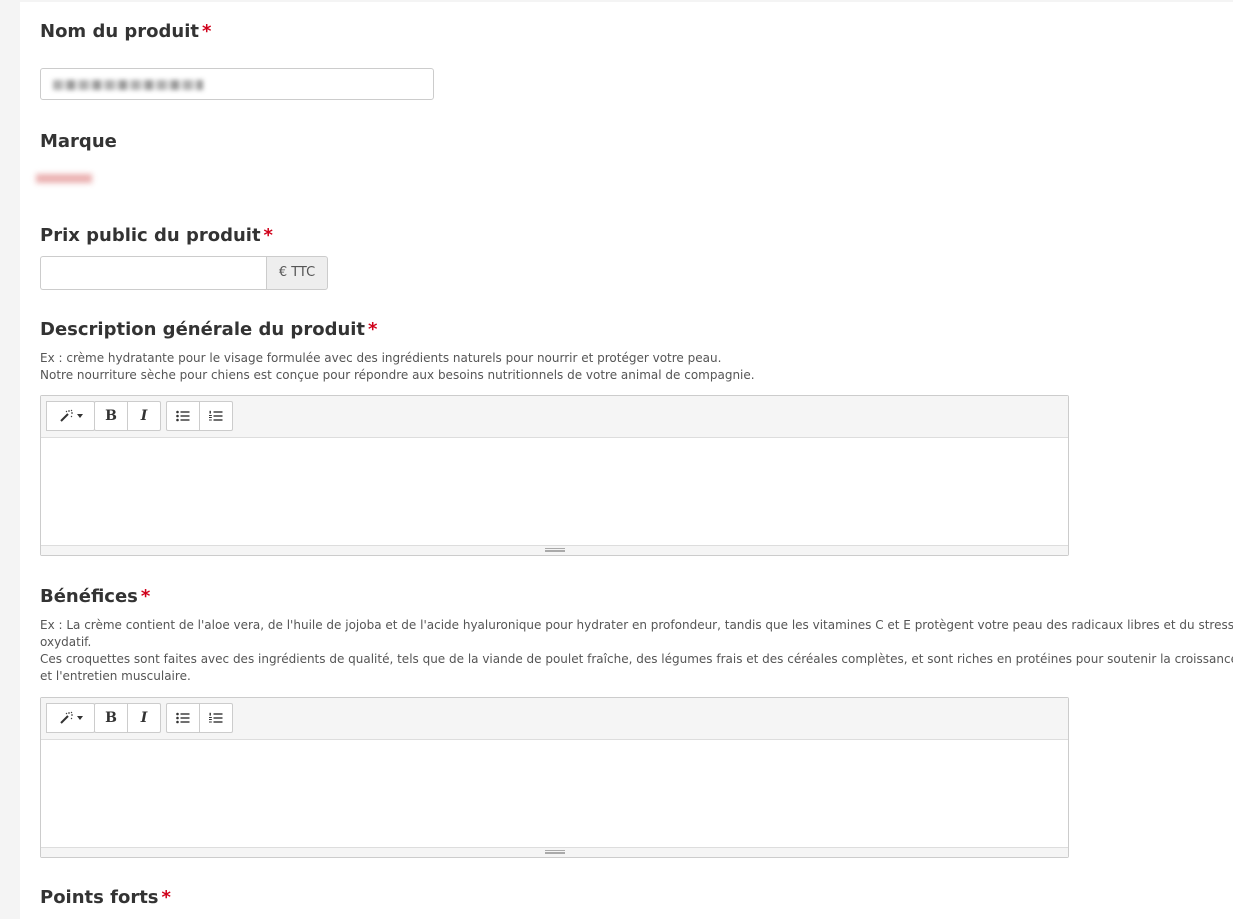 This screenshot has width=1233, height=919. Describe the element at coordinates (89, 596) in the screenshot. I see `benefits-label-text: Bénéfices` at that location.